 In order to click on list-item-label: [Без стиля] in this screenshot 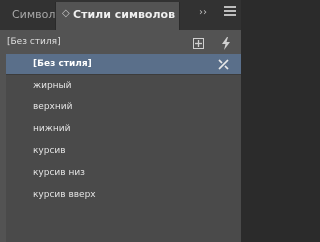, I will do `click(62, 64)`.